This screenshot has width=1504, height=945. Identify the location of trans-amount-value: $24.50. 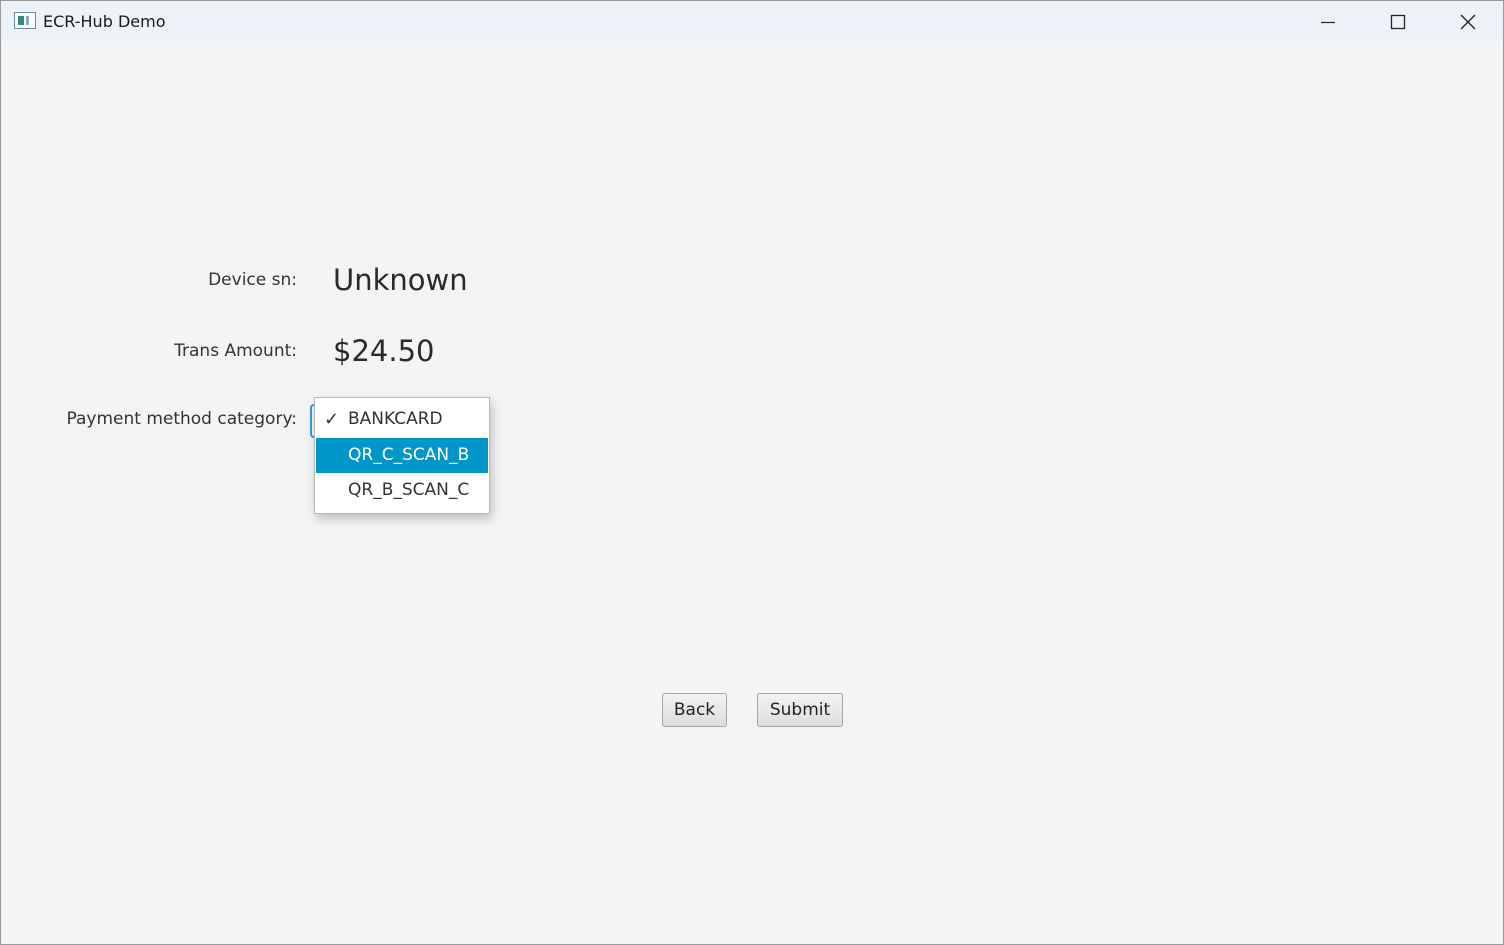
(384, 351).